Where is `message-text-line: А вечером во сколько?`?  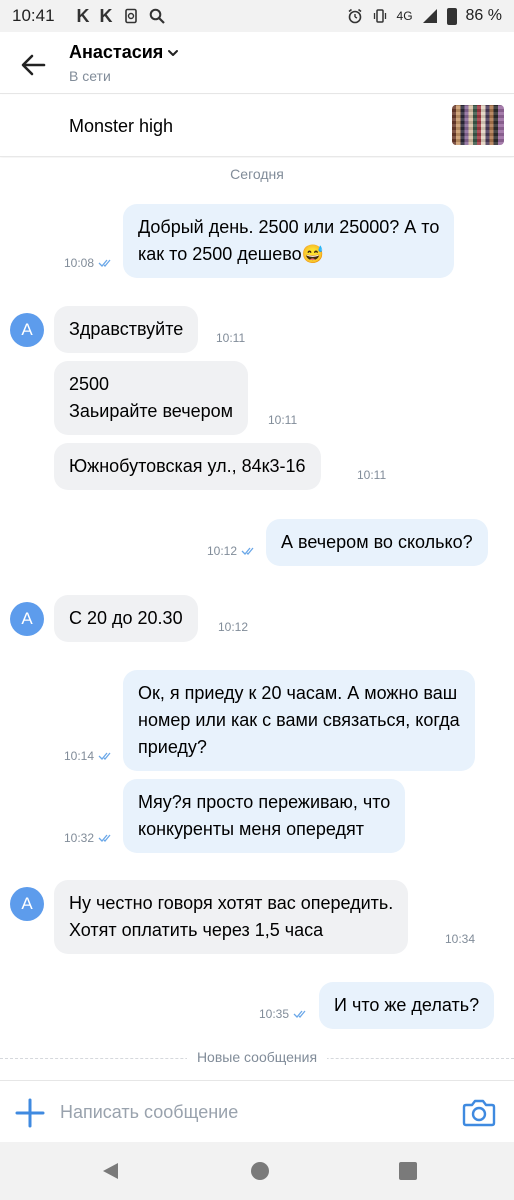
message-text-line: А вечером во сколько? is located at coordinates (377, 542).